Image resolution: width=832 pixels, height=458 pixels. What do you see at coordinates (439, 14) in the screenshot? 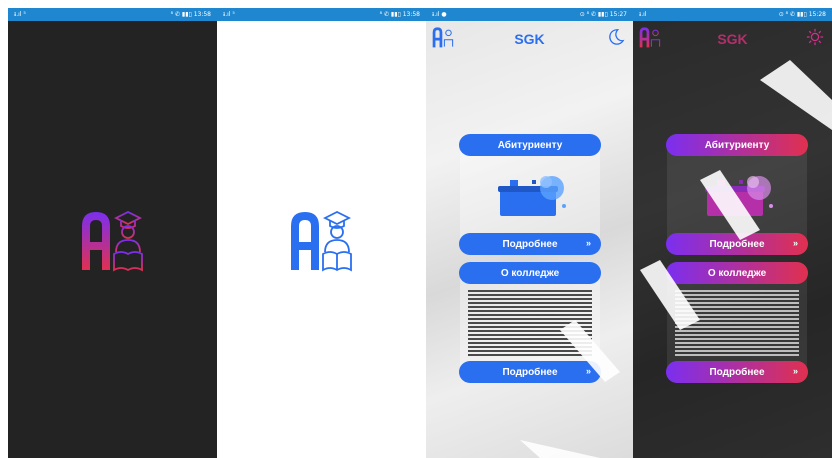
I see `status-left: ᵻ.ıl ●` at bounding box center [439, 14].